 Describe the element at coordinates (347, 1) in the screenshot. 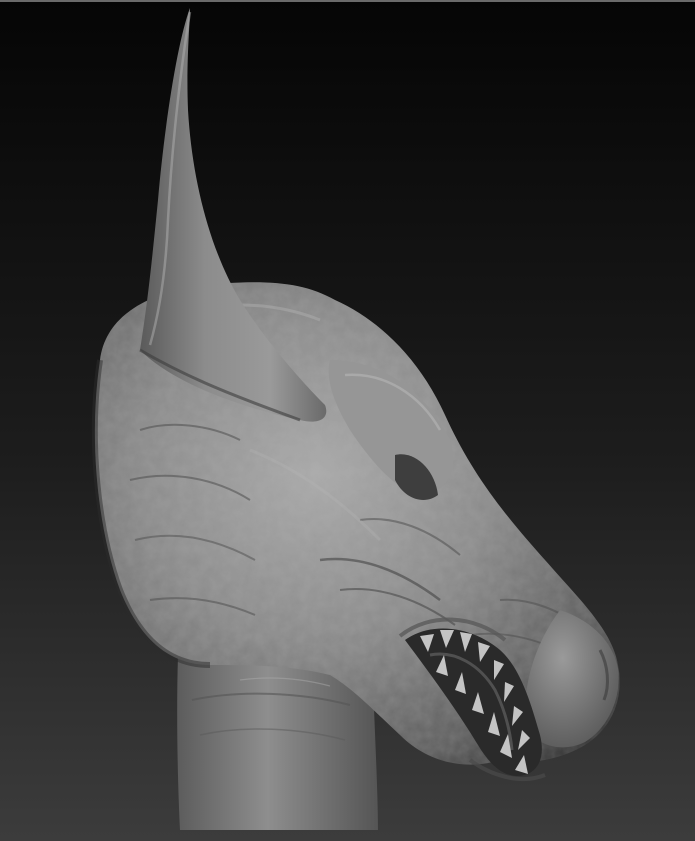

I see `viewport-top-border` at that location.